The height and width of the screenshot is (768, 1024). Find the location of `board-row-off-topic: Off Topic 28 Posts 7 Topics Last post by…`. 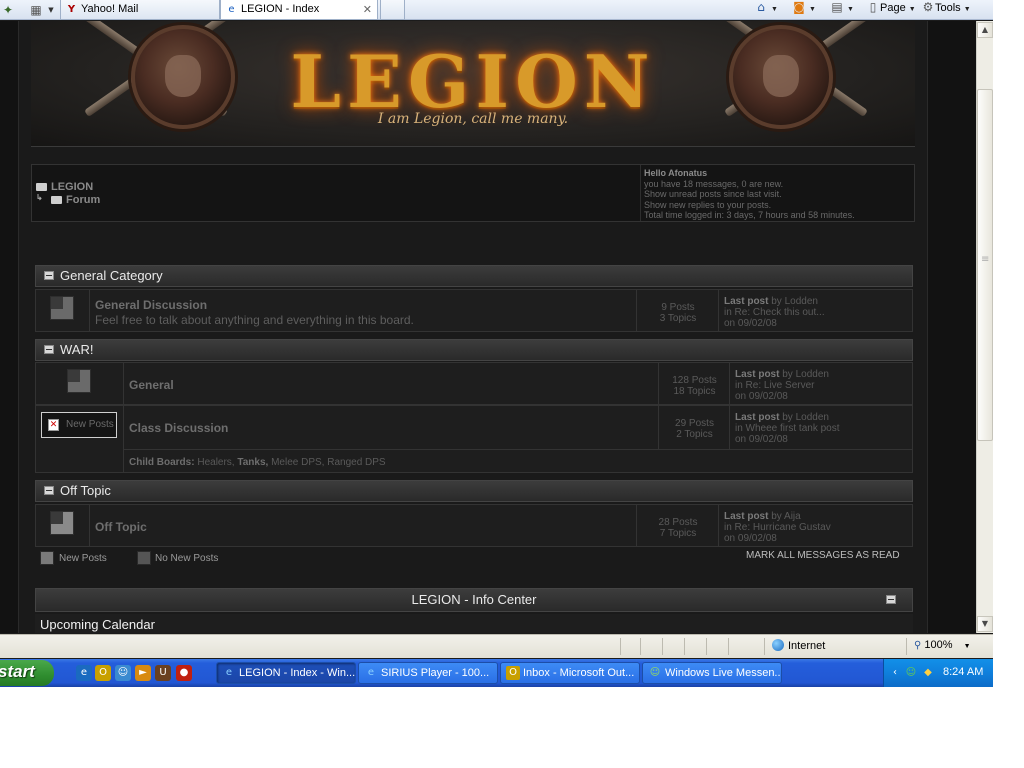

board-row-off-topic: Off Topic 28 Posts 7 Topics Last post by… is located at coordinates (474, 525).